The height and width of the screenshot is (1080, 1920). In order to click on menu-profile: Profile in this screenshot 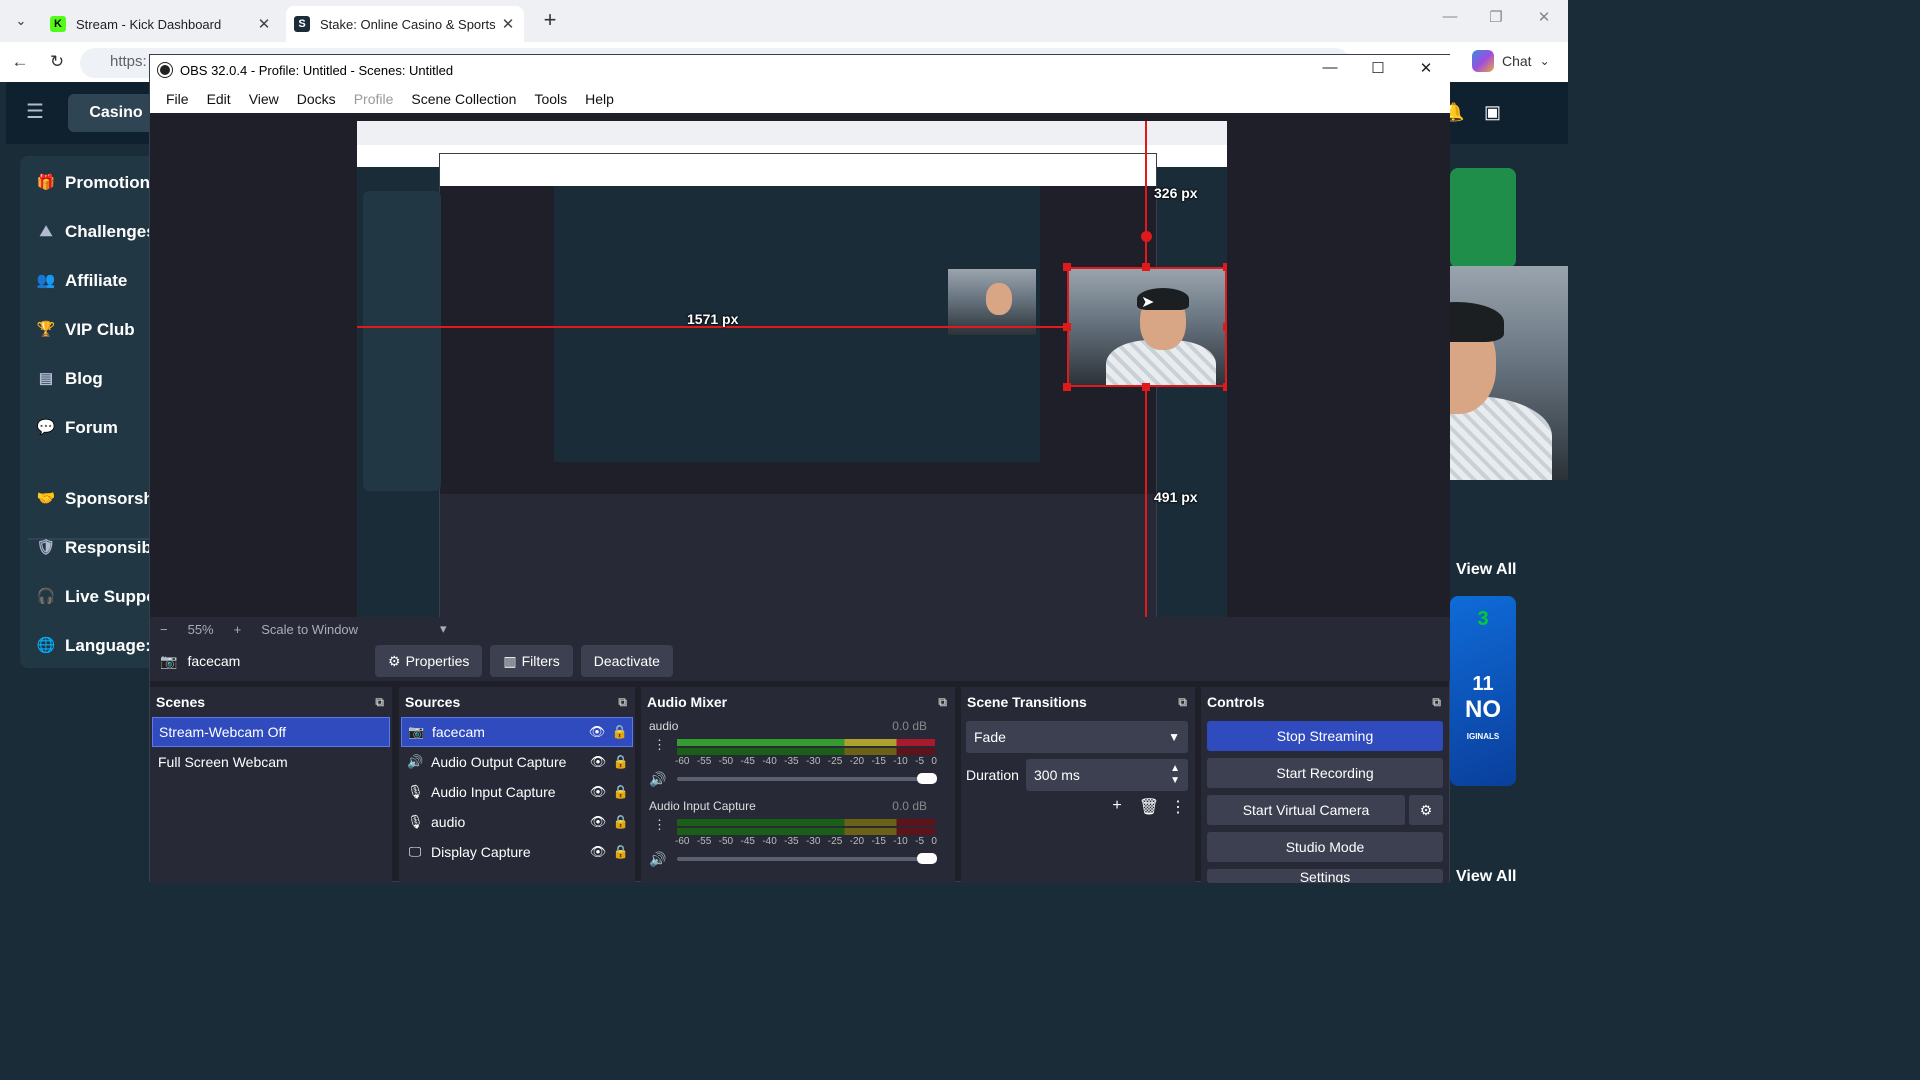, I will do `click(374, 99)`.